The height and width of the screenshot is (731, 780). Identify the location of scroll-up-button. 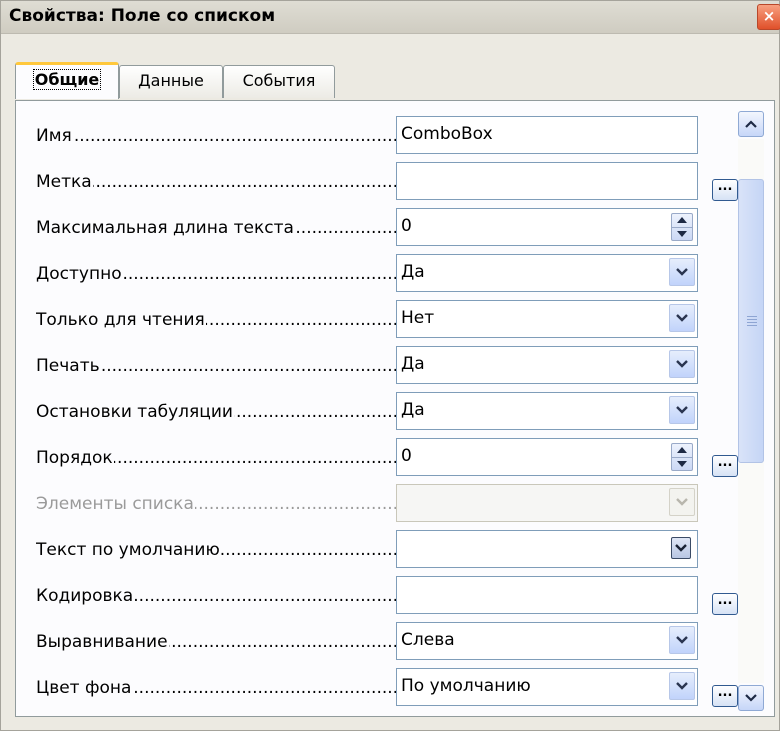
(751, 124).